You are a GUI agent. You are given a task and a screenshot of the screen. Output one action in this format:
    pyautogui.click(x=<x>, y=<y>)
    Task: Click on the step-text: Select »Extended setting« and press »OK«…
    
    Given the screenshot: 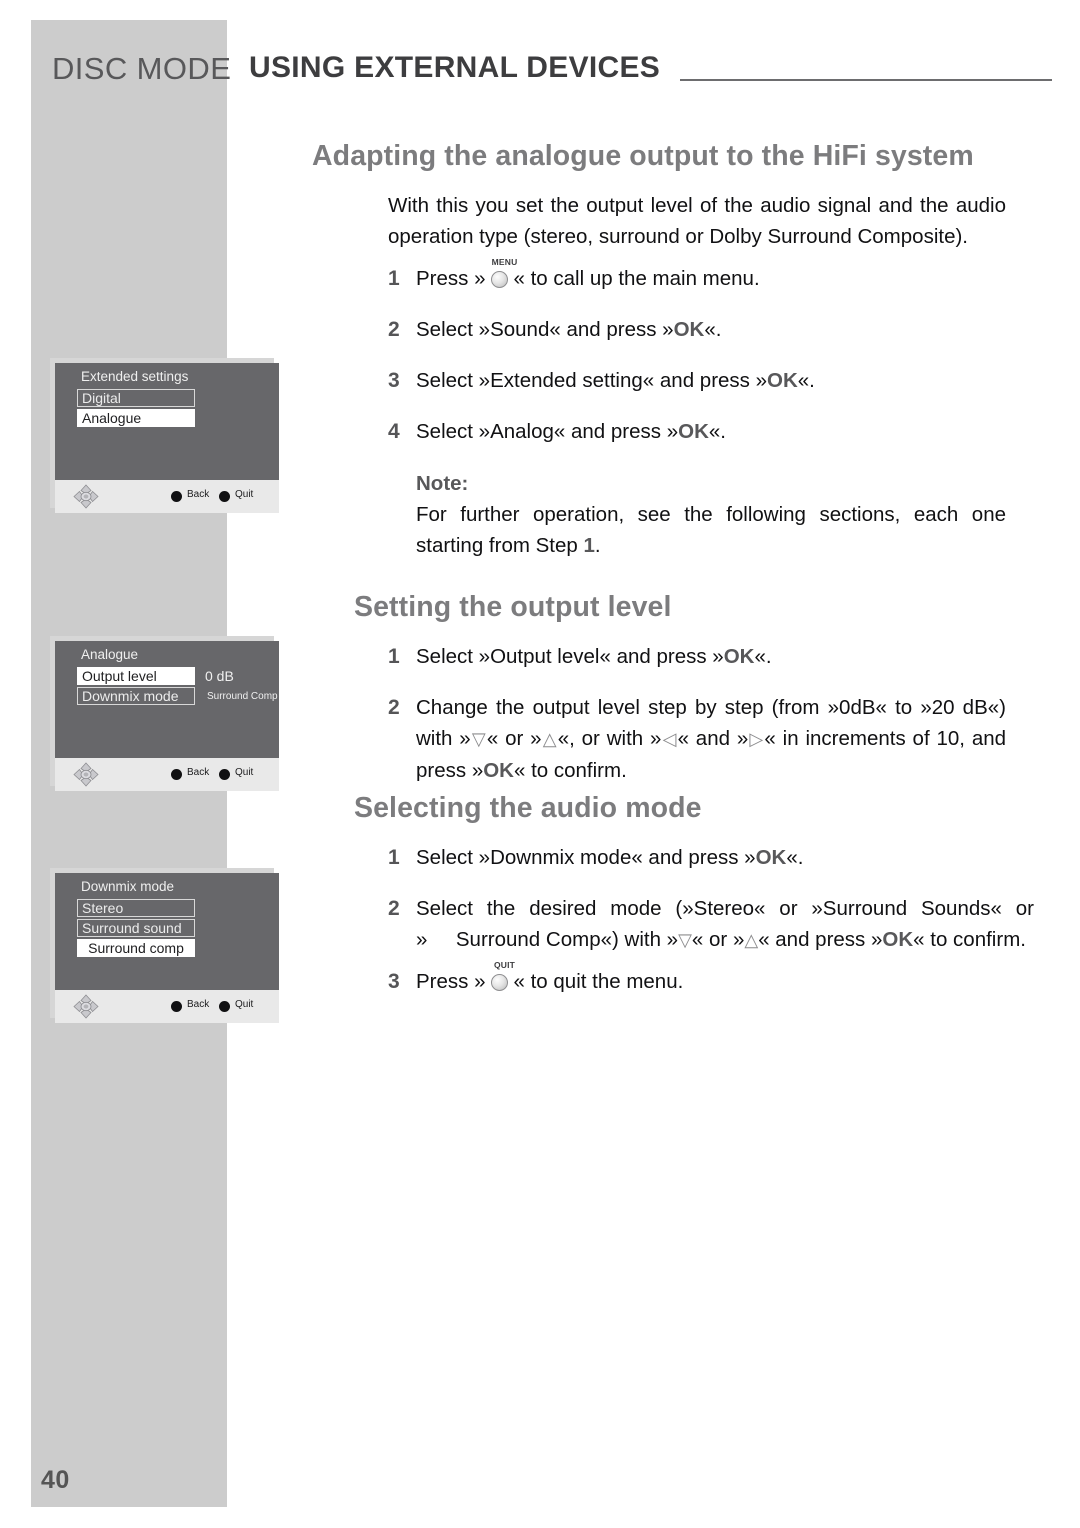 What is the action you would take?
    pyautogui.click(x=615, y=380)
    